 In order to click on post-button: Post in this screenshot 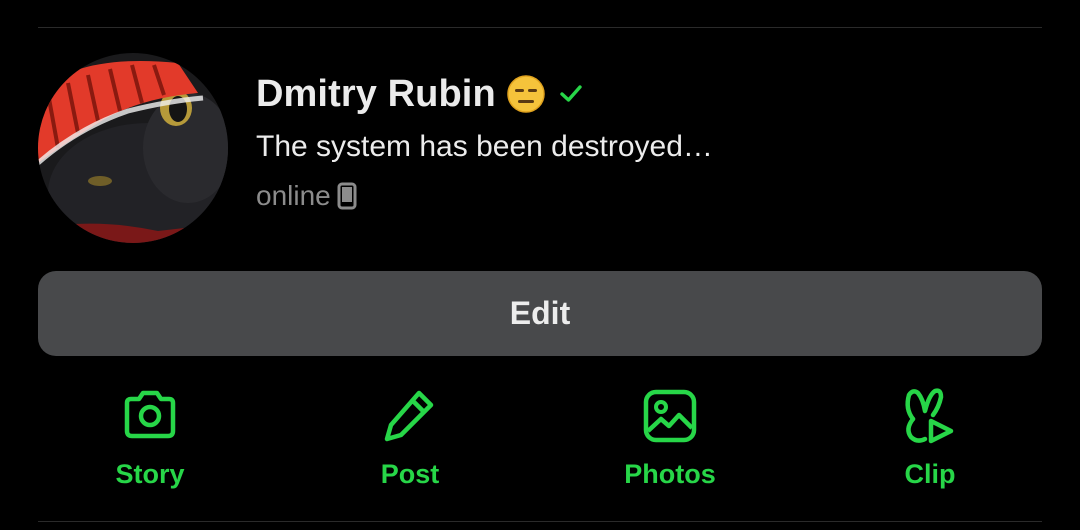, I will do `click(410, 442)`.